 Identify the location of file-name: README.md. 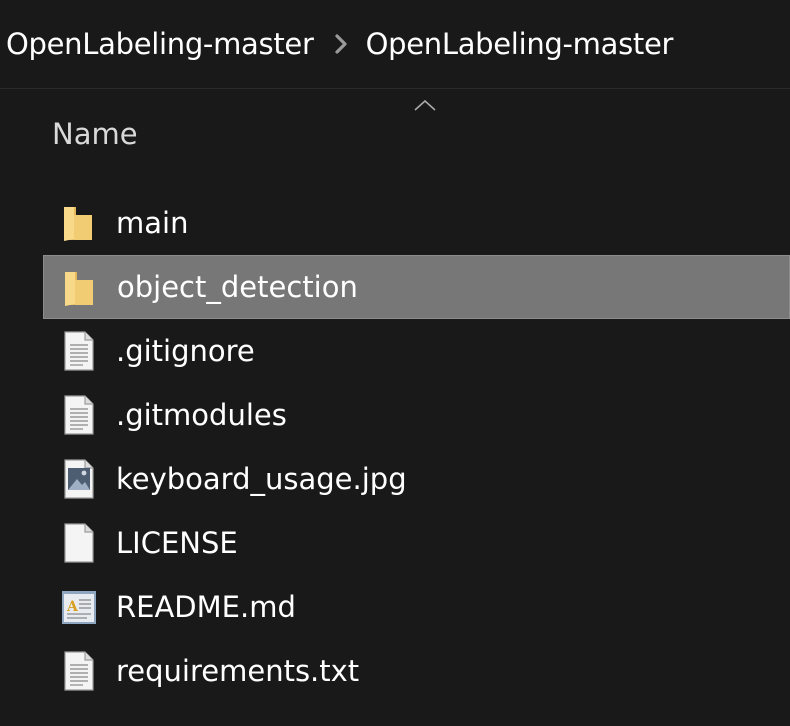
(206, 607).